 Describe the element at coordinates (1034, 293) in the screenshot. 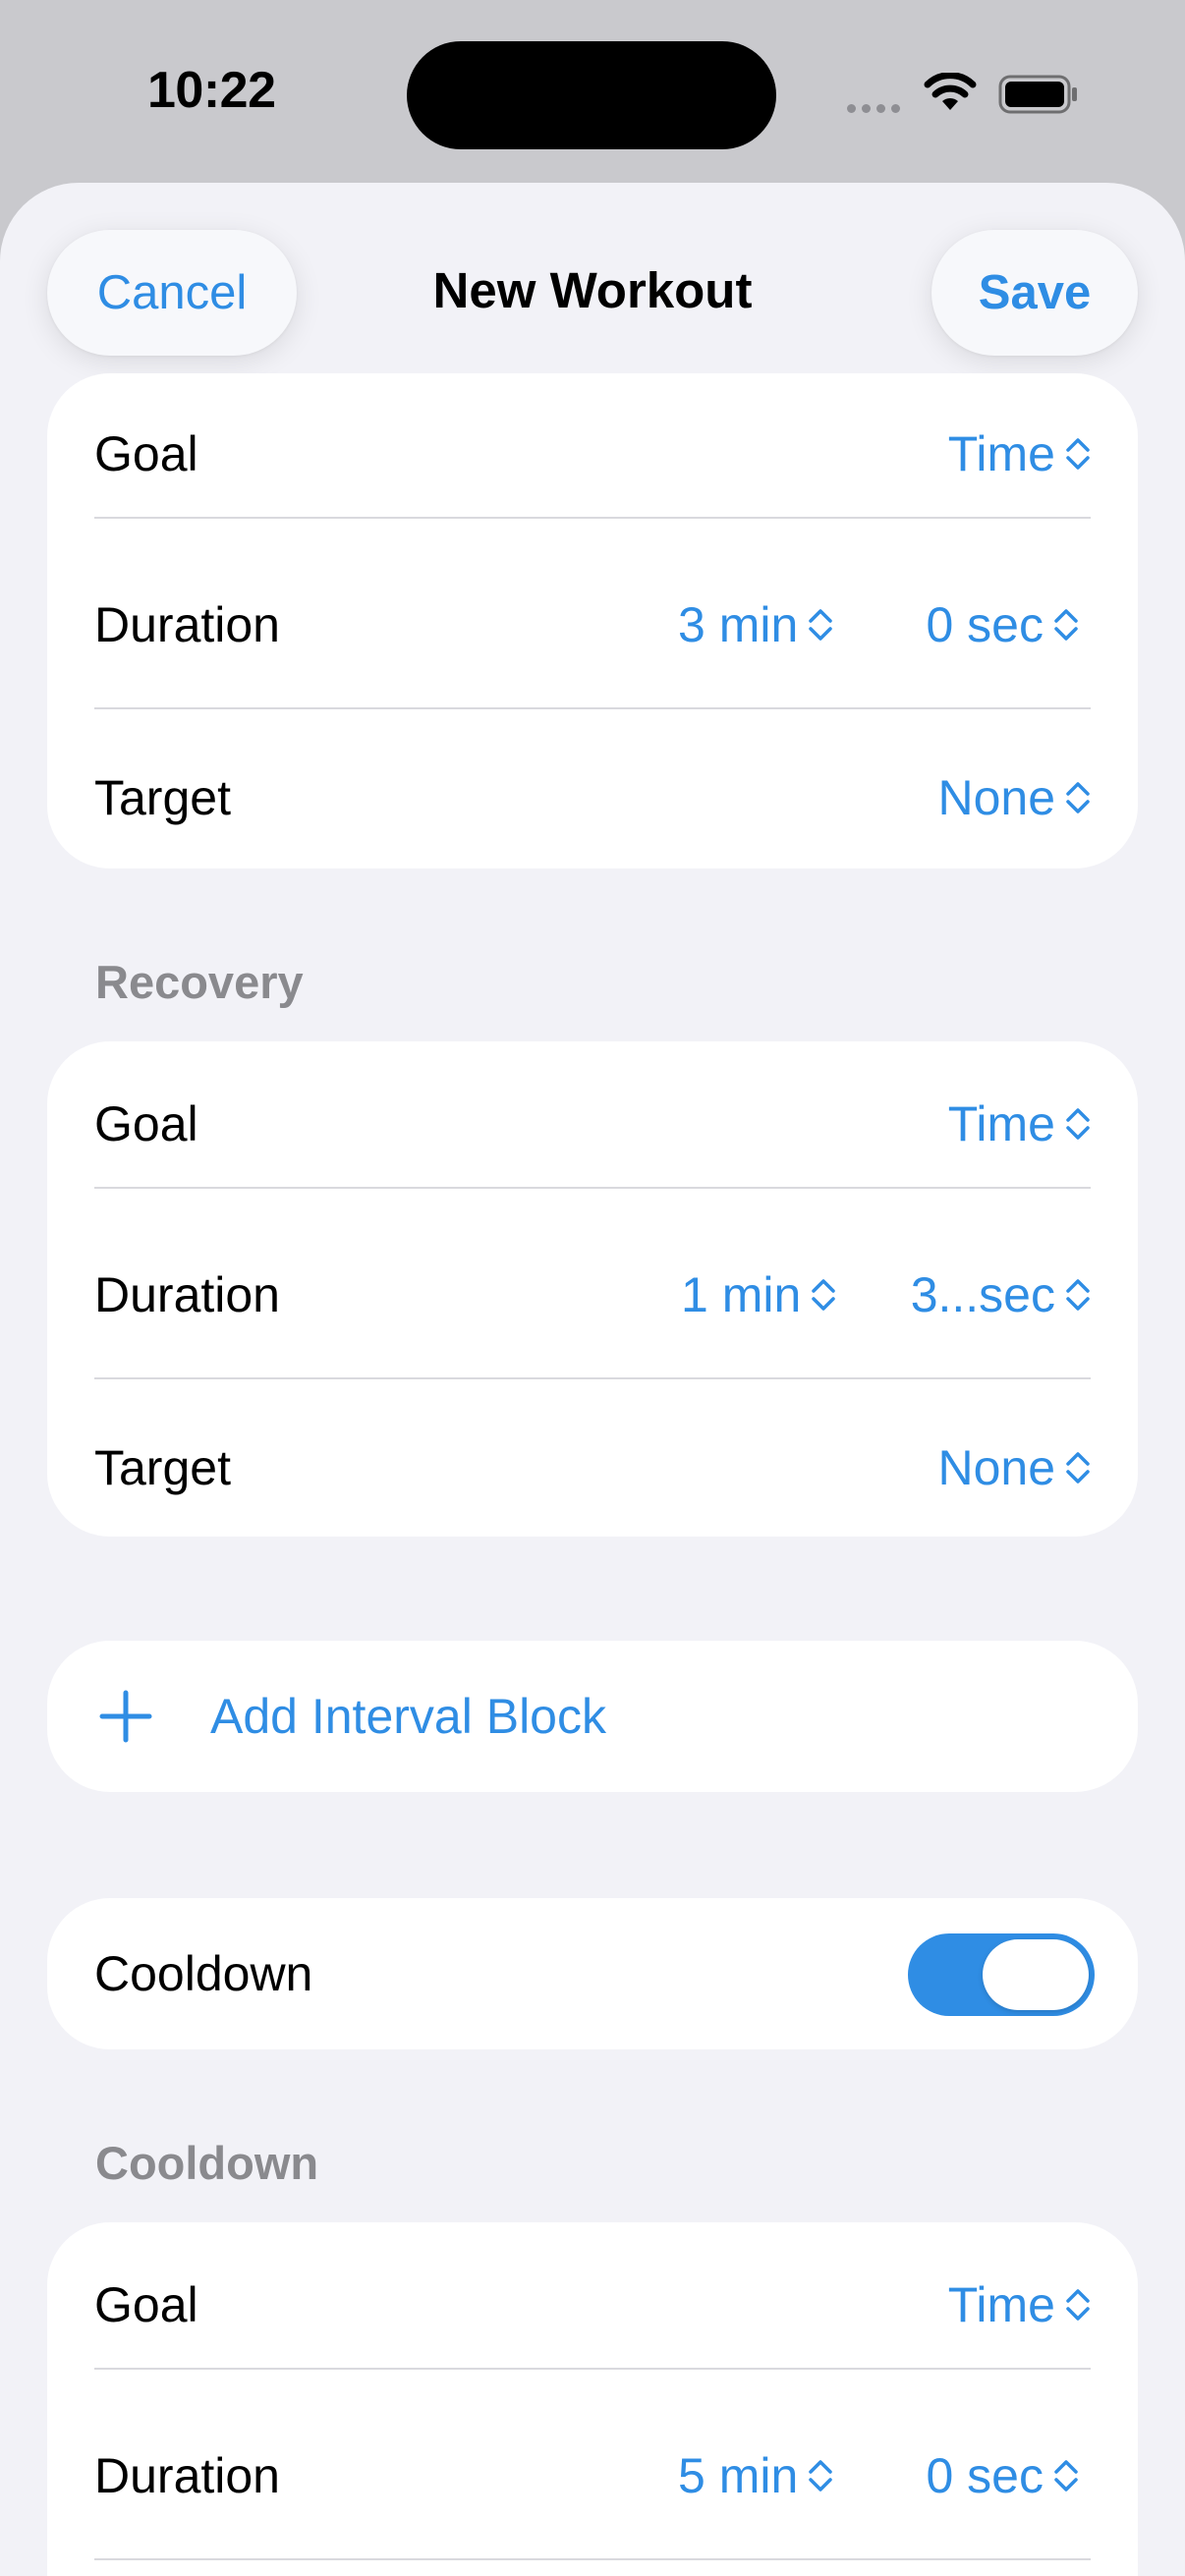

I see `save-button: Save` at that location.